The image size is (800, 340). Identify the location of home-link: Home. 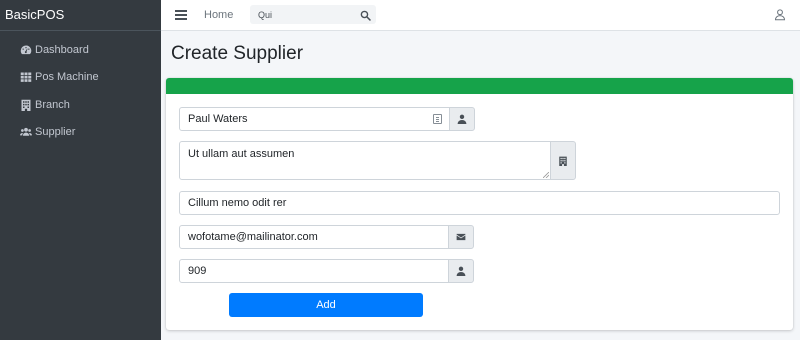
(218, 15).